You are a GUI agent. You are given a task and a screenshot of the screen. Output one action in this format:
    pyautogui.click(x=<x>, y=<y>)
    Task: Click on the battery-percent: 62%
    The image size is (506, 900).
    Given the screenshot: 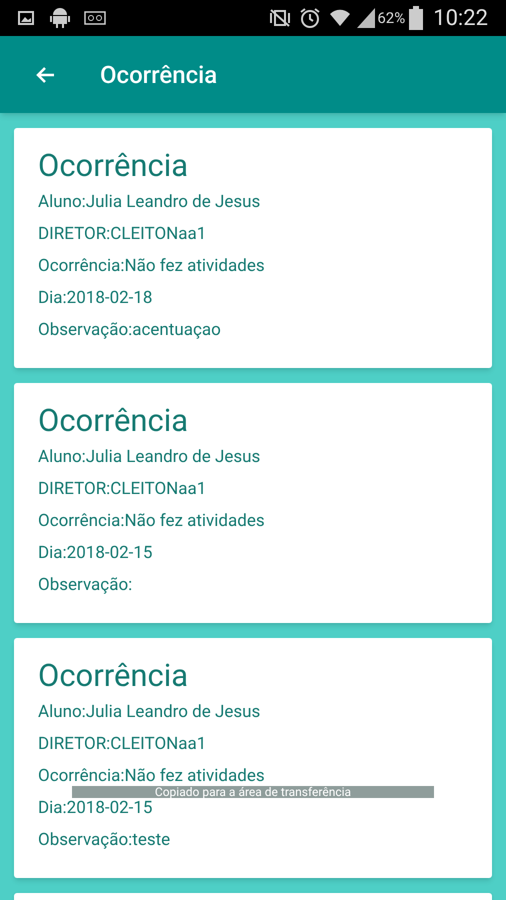 What is the action you would take?
    pyautogui.click(x=391, y=18)
    